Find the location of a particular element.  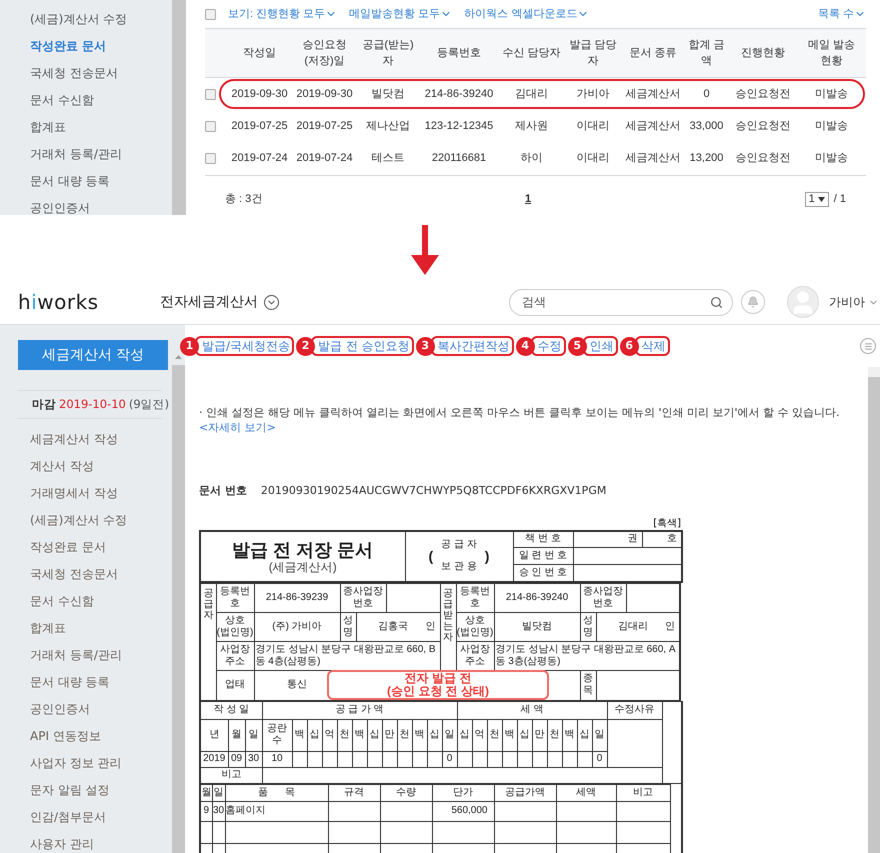

number-badge: 2 is located at coordinates (306, 346).